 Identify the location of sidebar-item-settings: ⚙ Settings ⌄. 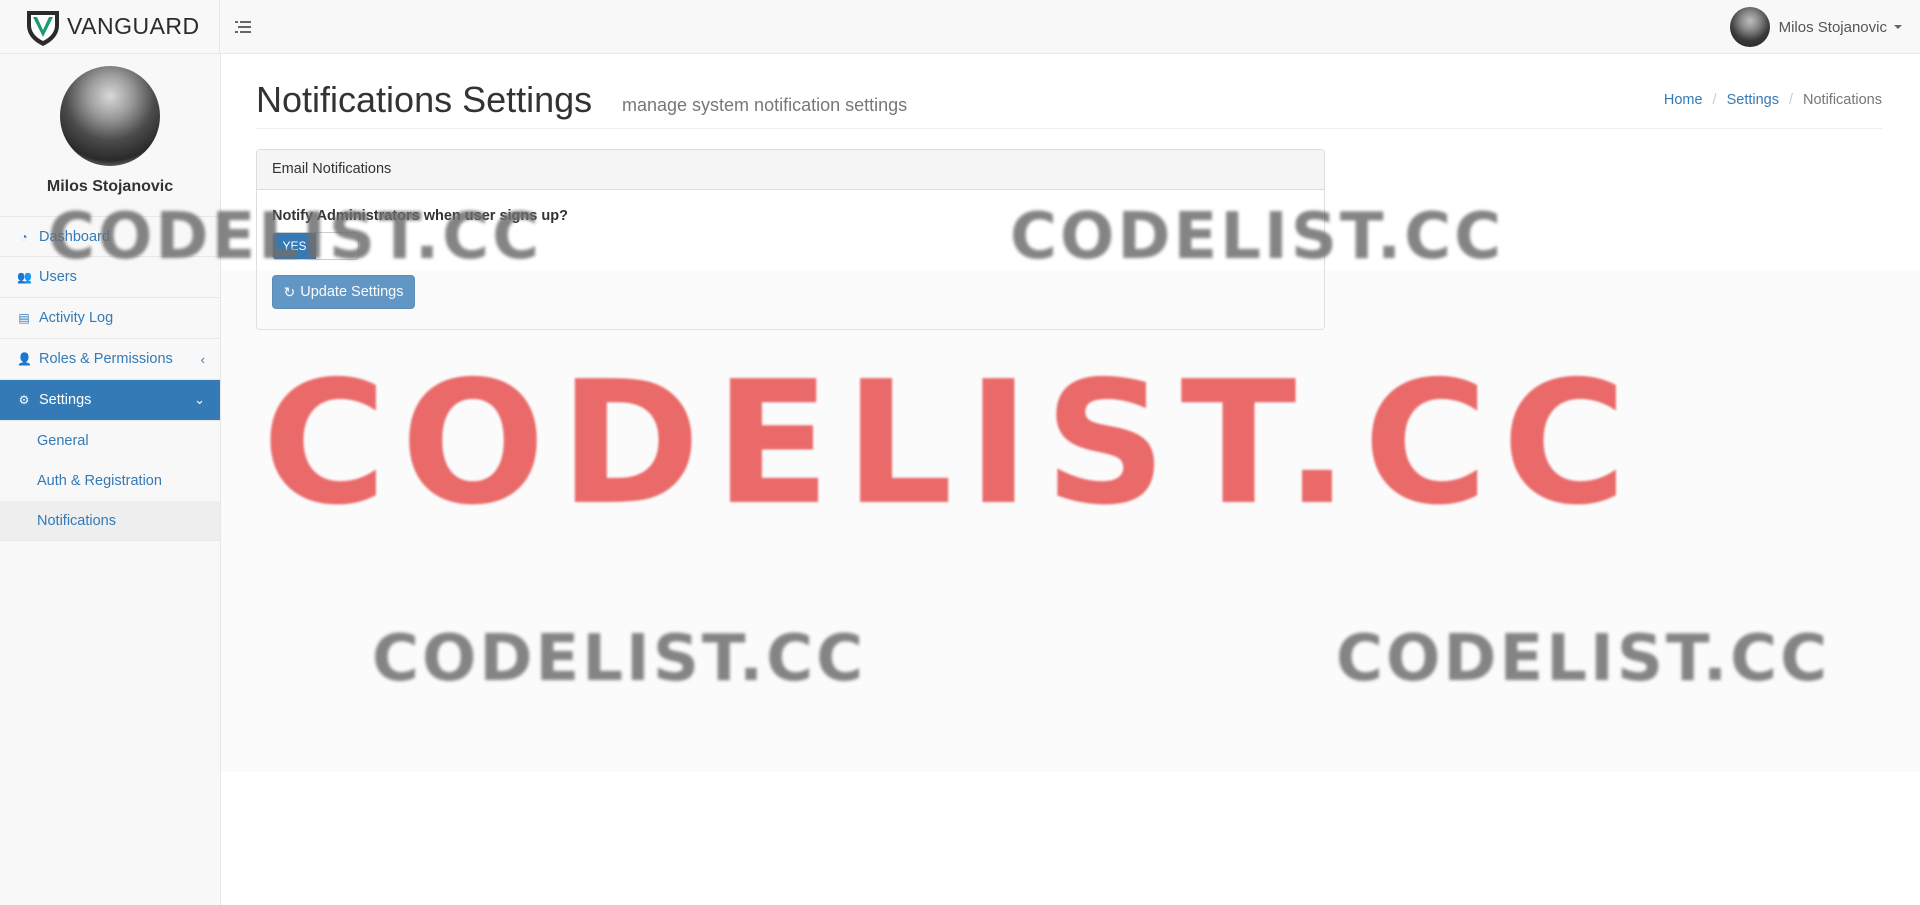
(110, 400).